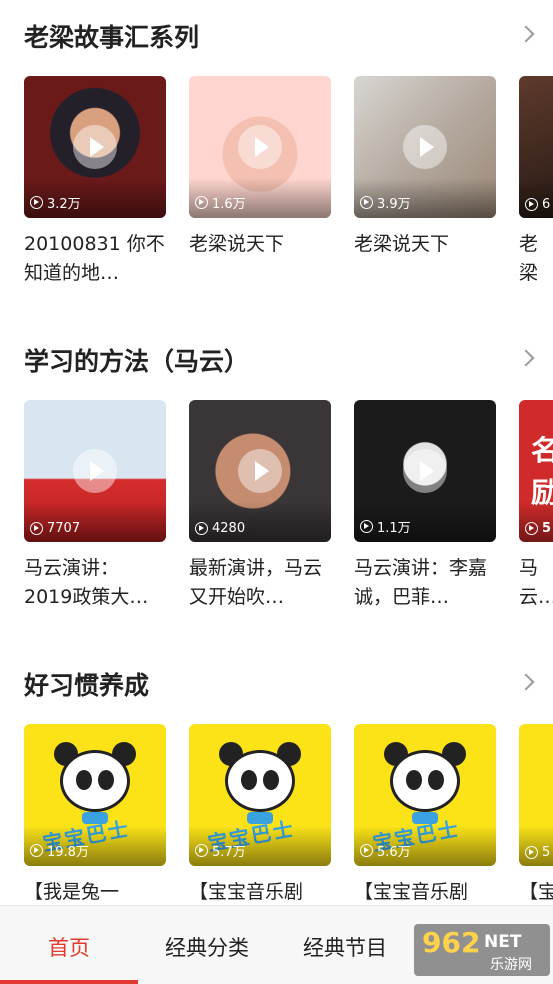  I want to click on video-card: 1.6万 老梁说天下, so click(260, 167).